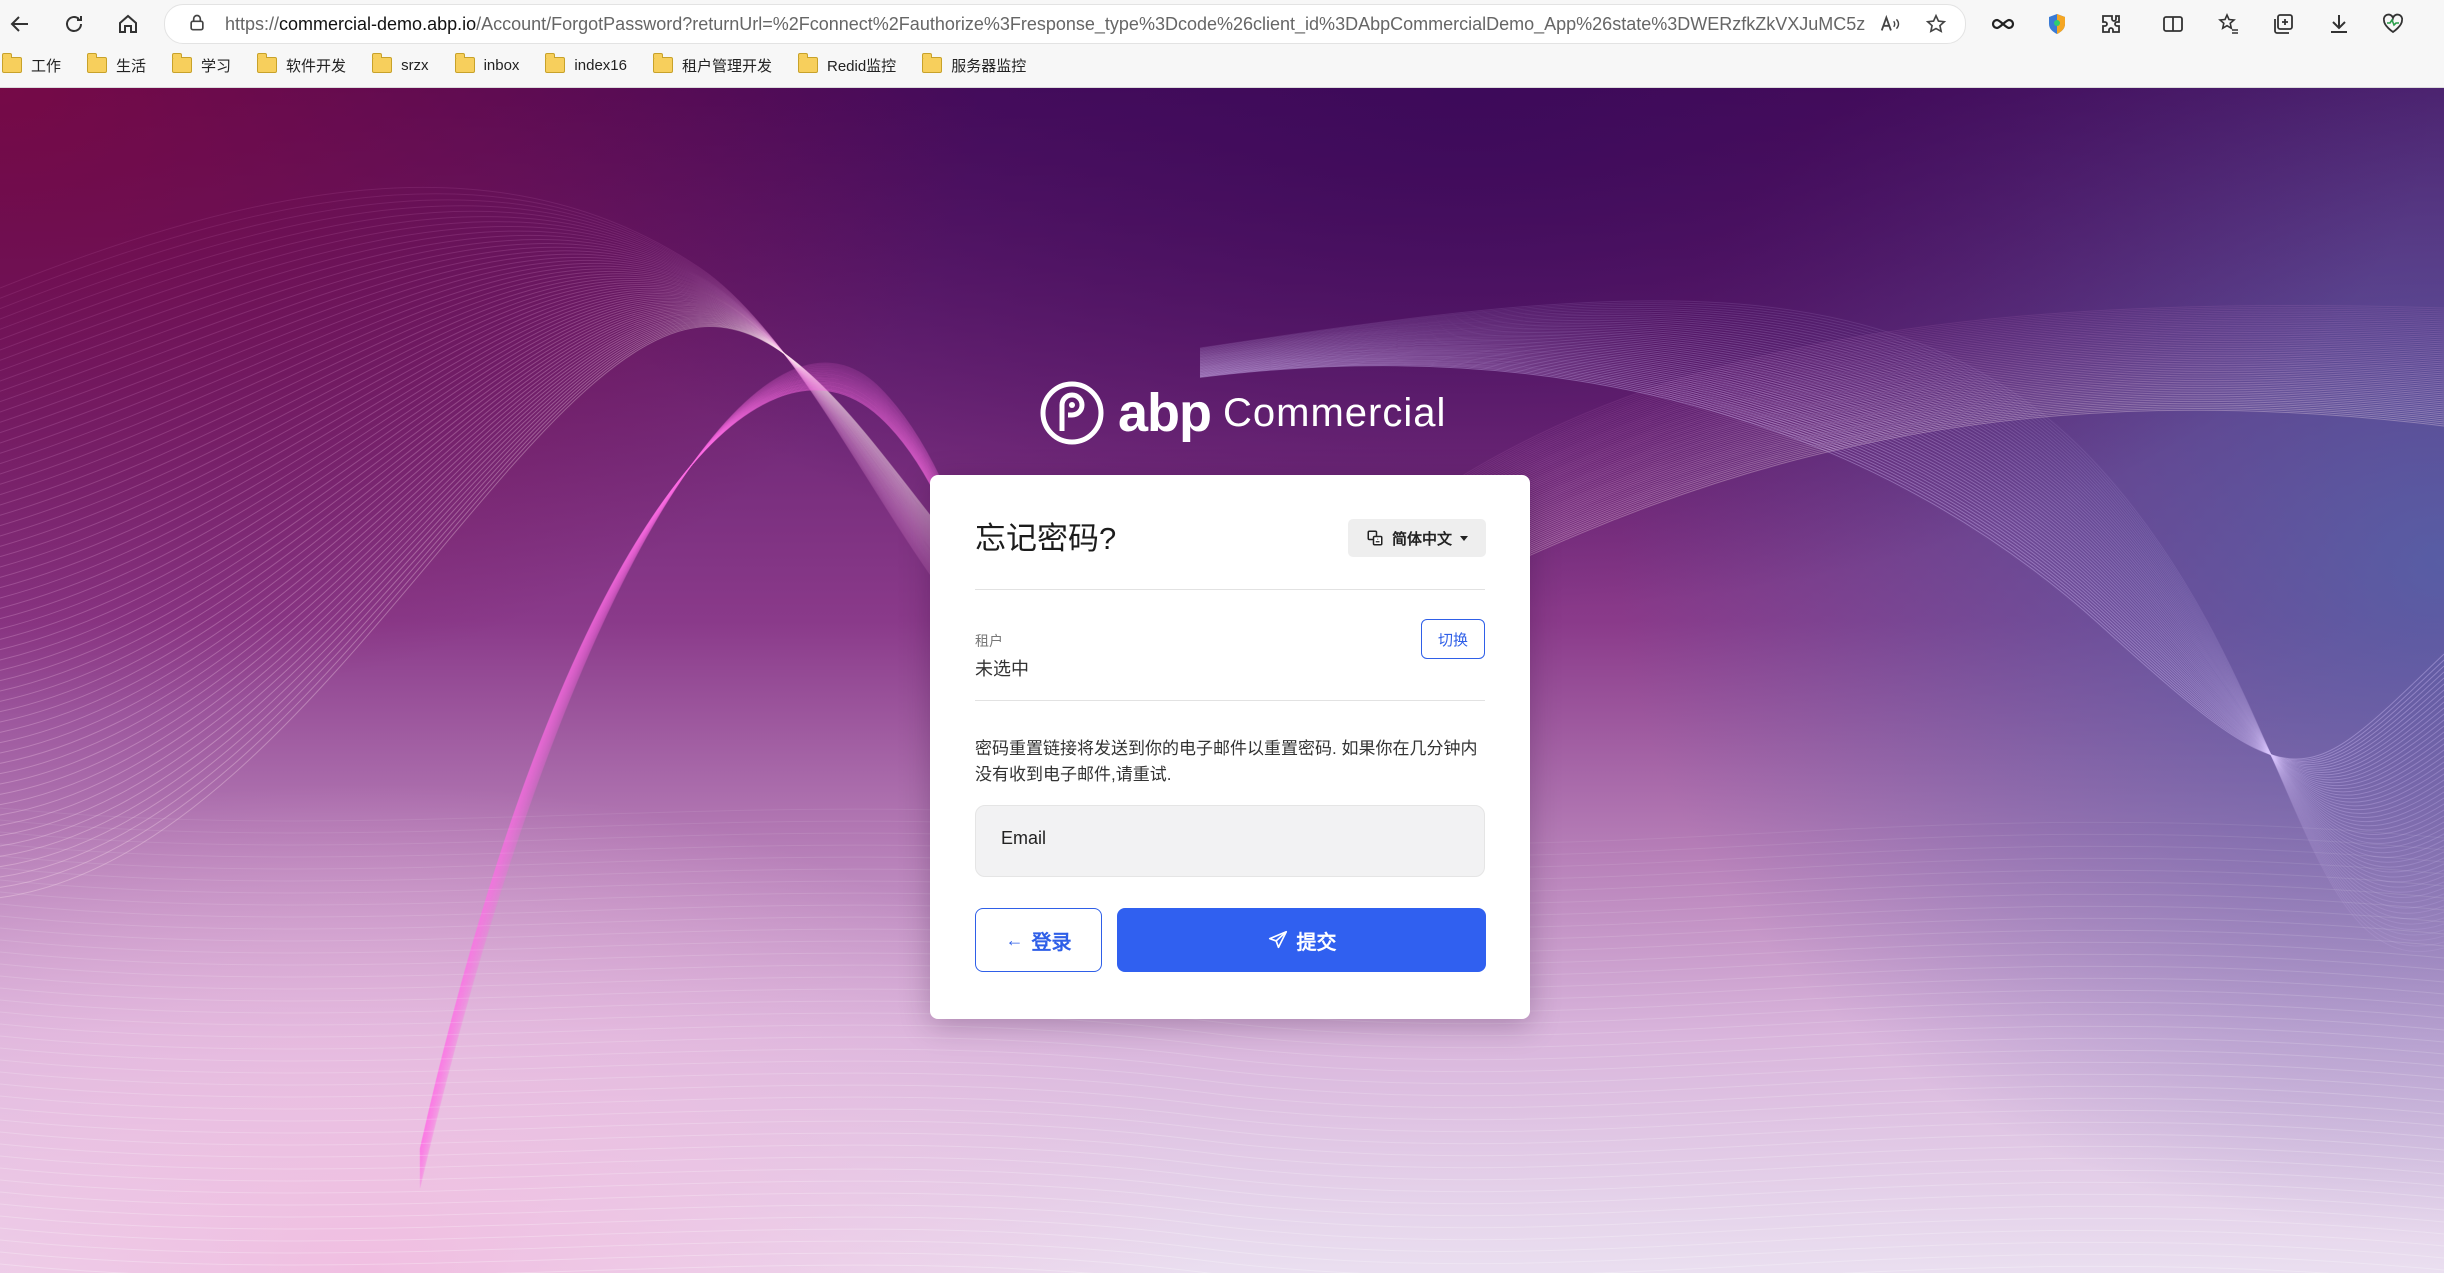  Describe the element at coordinates (1014, 939) in the screenshot. I see `arrow-left-icon: ←` at that location.